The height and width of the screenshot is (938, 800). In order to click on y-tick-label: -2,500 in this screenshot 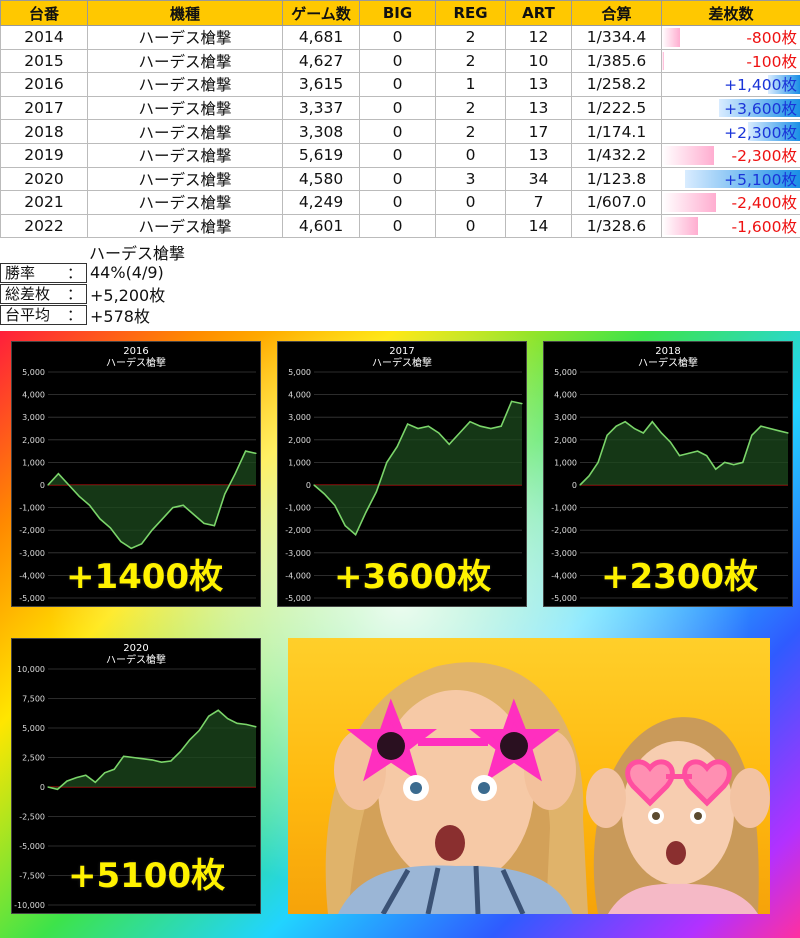, I will do `click(32, 817)`.